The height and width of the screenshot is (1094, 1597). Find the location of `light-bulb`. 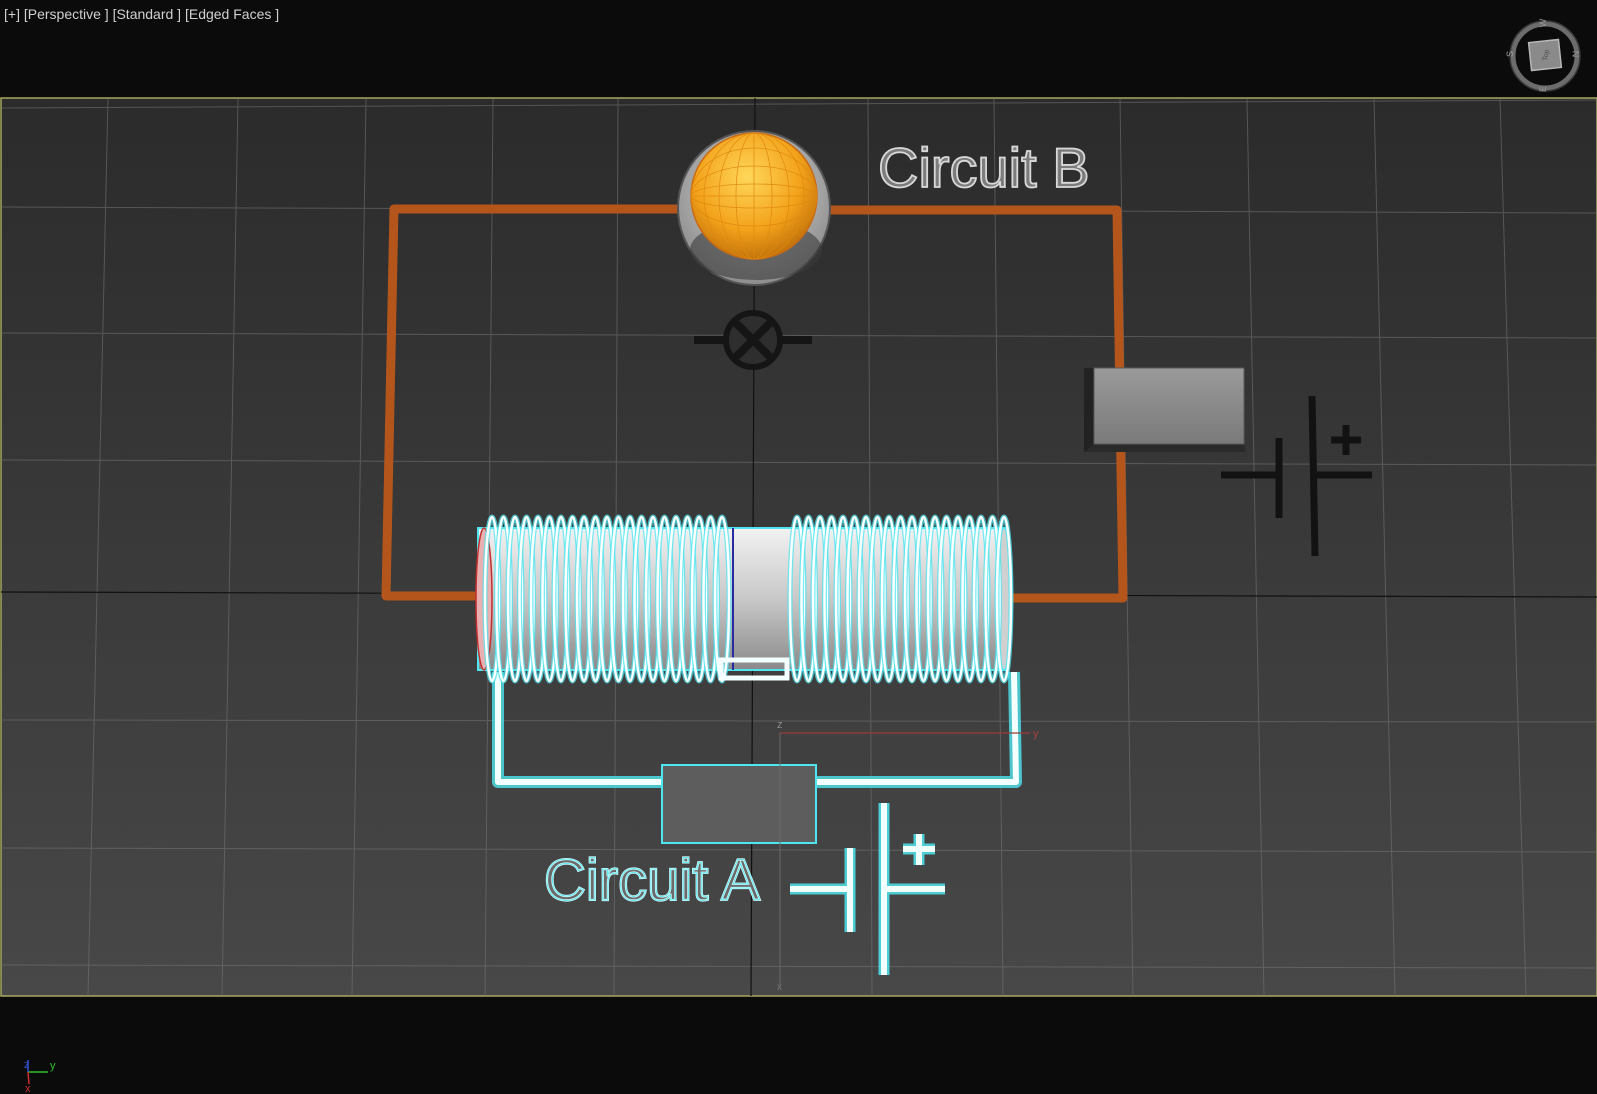

light-bulb is located at coordinates (754, 208).